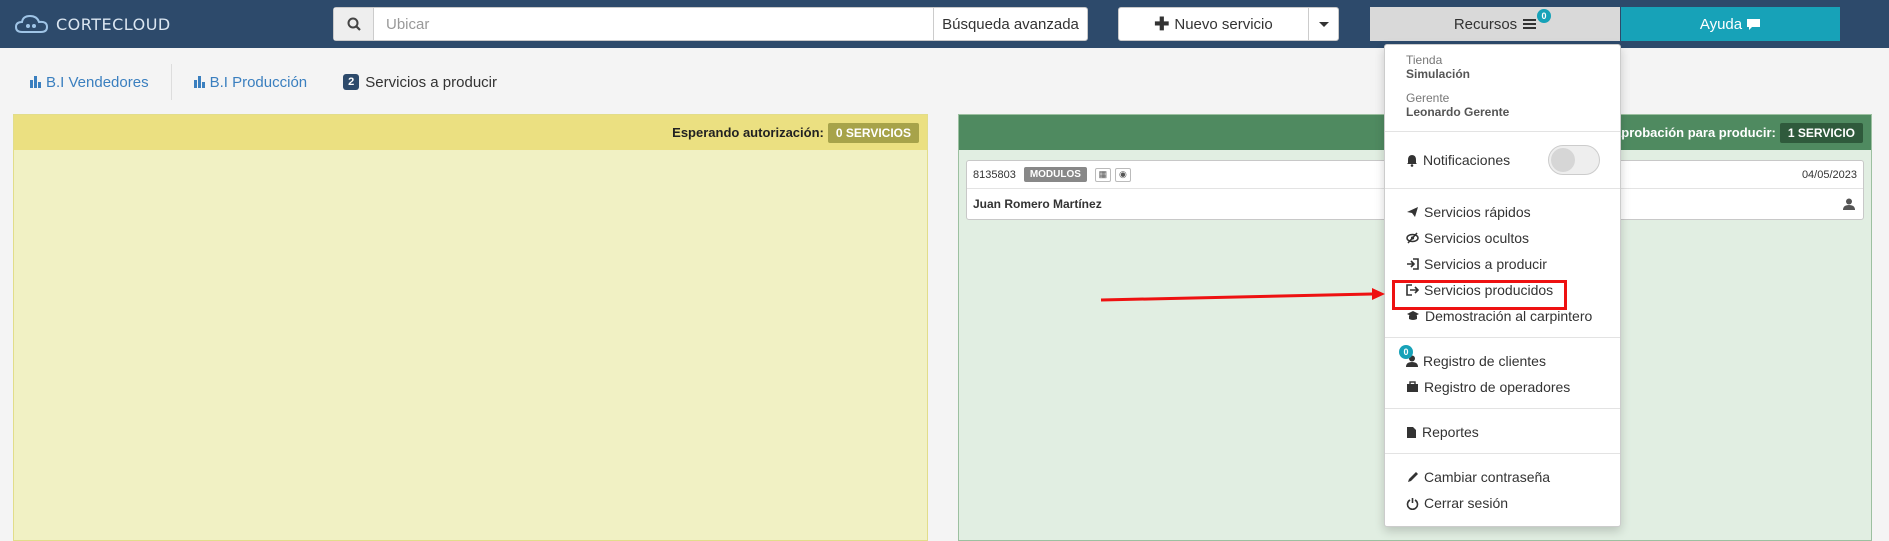  What do you see at coordinates (1428, 98) in the screenshot?
I see `manager-label: Gerente` at bounding box center [1428, 98].